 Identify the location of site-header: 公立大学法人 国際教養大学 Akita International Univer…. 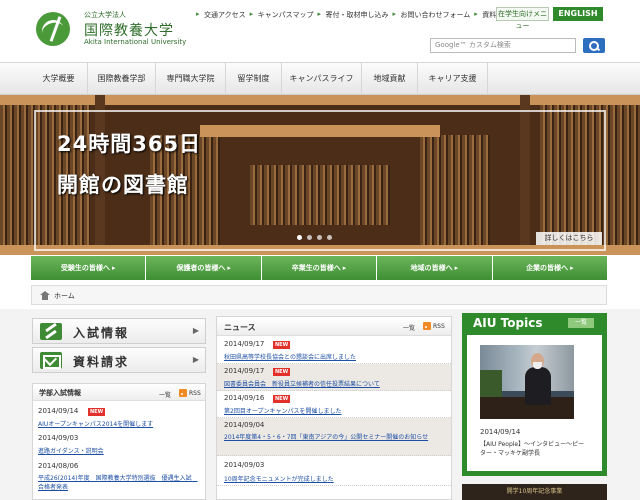
(320, 31).